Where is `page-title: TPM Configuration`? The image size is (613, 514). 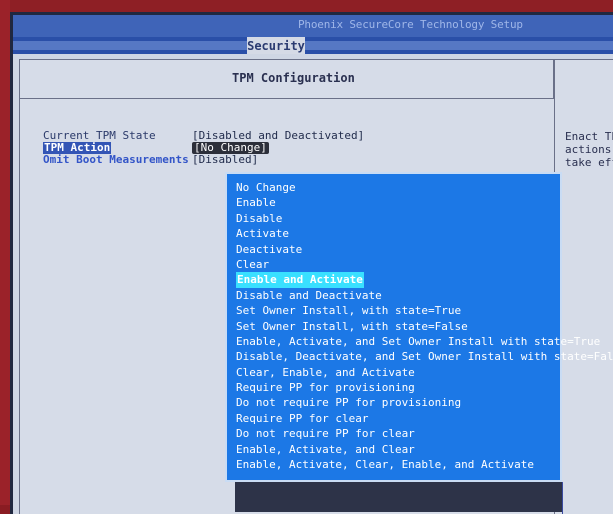
page-title: TPM Configuration is located at coordinates (293, 78).